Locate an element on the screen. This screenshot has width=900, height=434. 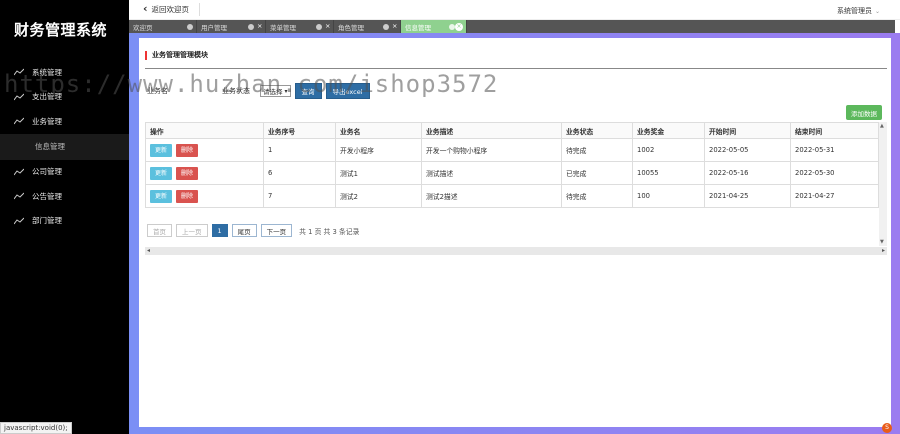
table-cell: 测试描述 is located at coordinates (491, 173).